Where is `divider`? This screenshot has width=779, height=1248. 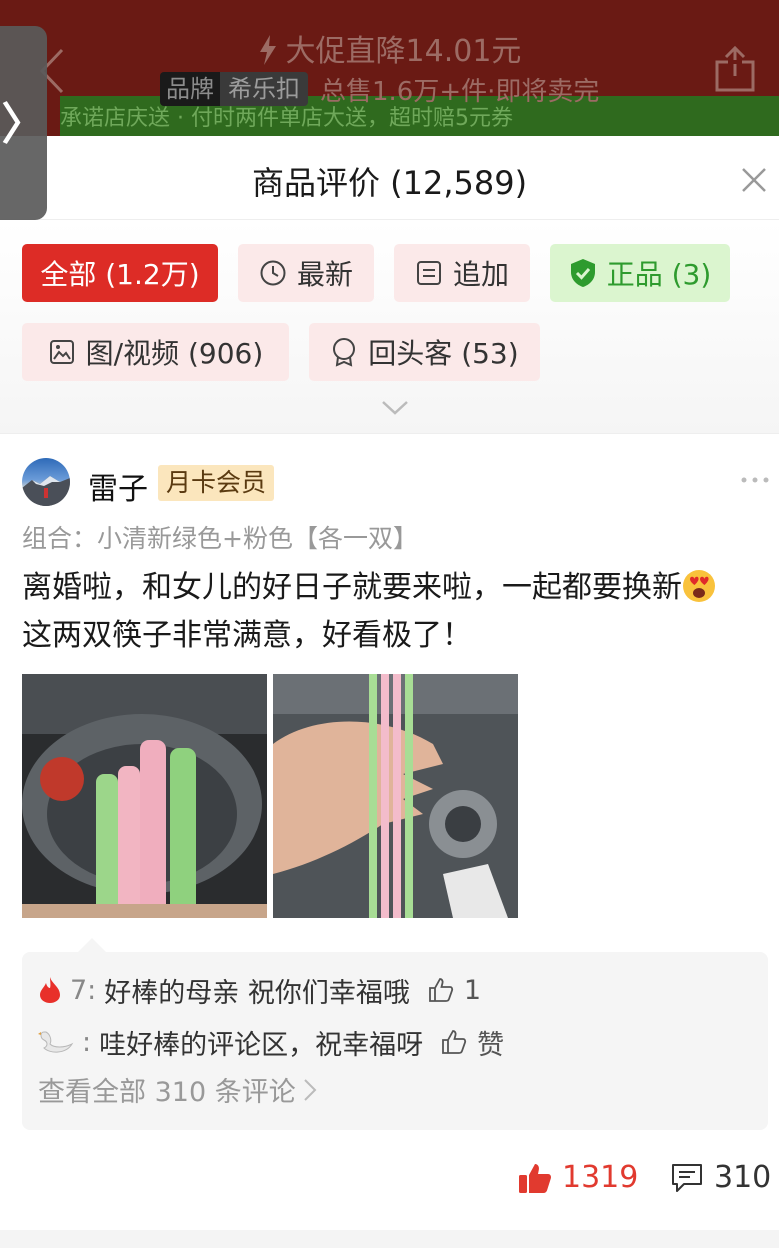
divider is located at coordinates (389, 433).